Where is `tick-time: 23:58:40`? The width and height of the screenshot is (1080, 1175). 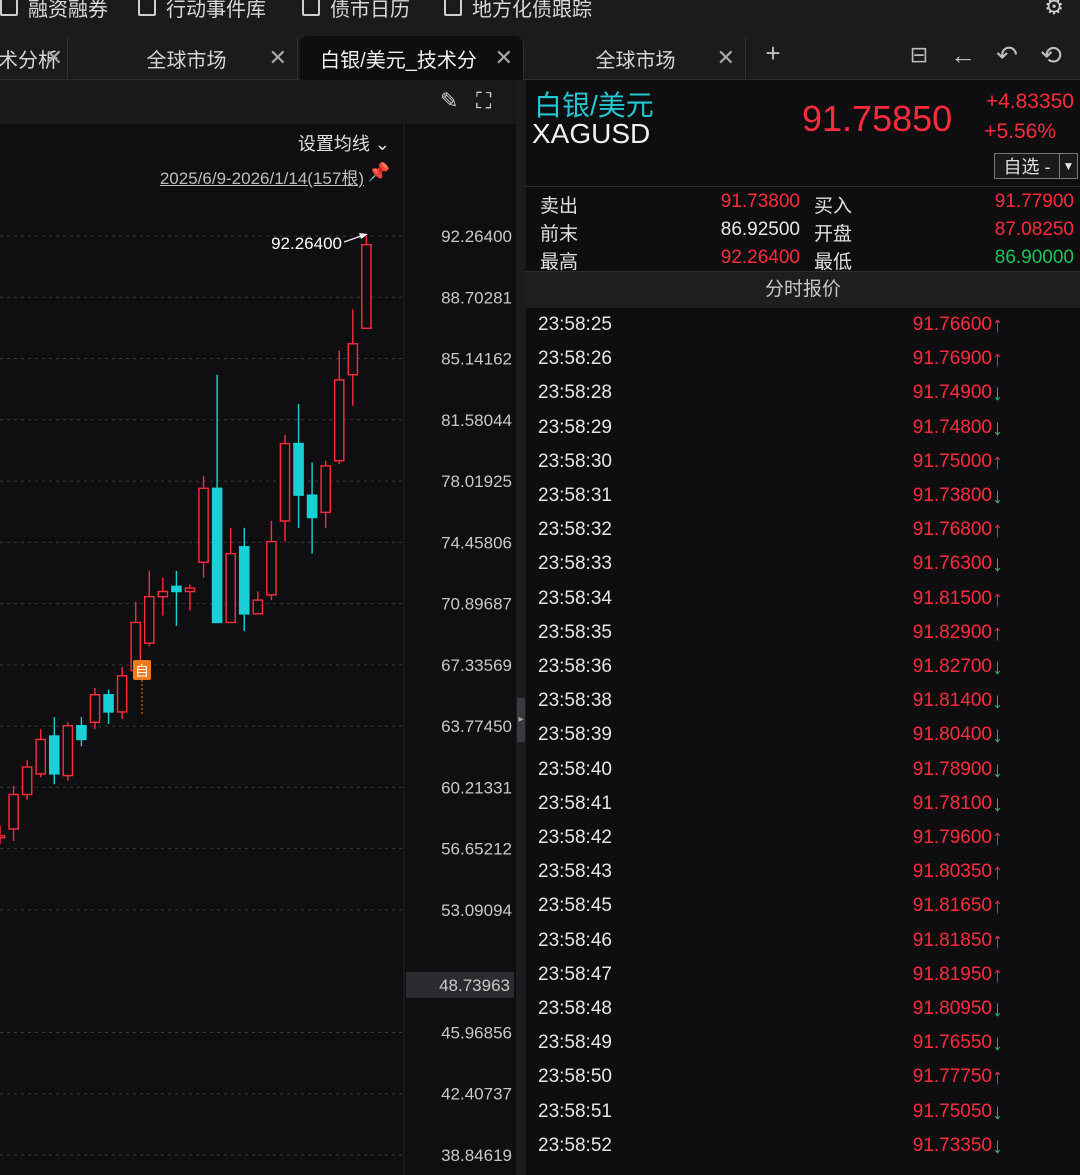 tick-time: 23:58:40 is located at coordinates (575, 769).